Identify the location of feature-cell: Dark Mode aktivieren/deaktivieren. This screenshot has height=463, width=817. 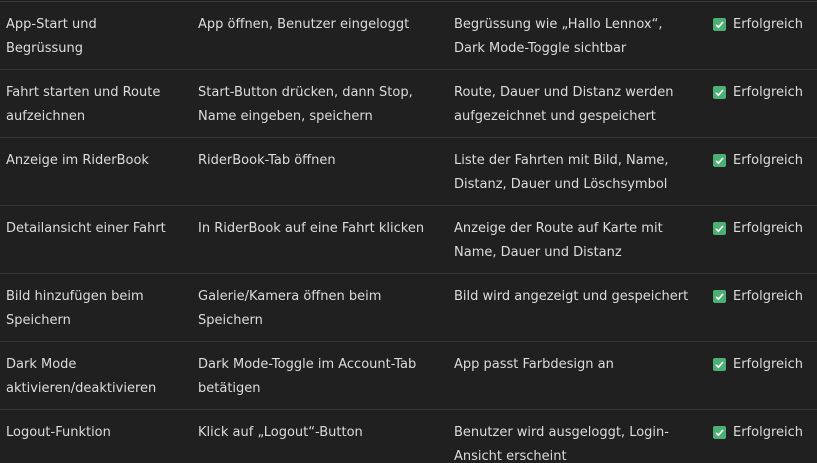
(81, 376).